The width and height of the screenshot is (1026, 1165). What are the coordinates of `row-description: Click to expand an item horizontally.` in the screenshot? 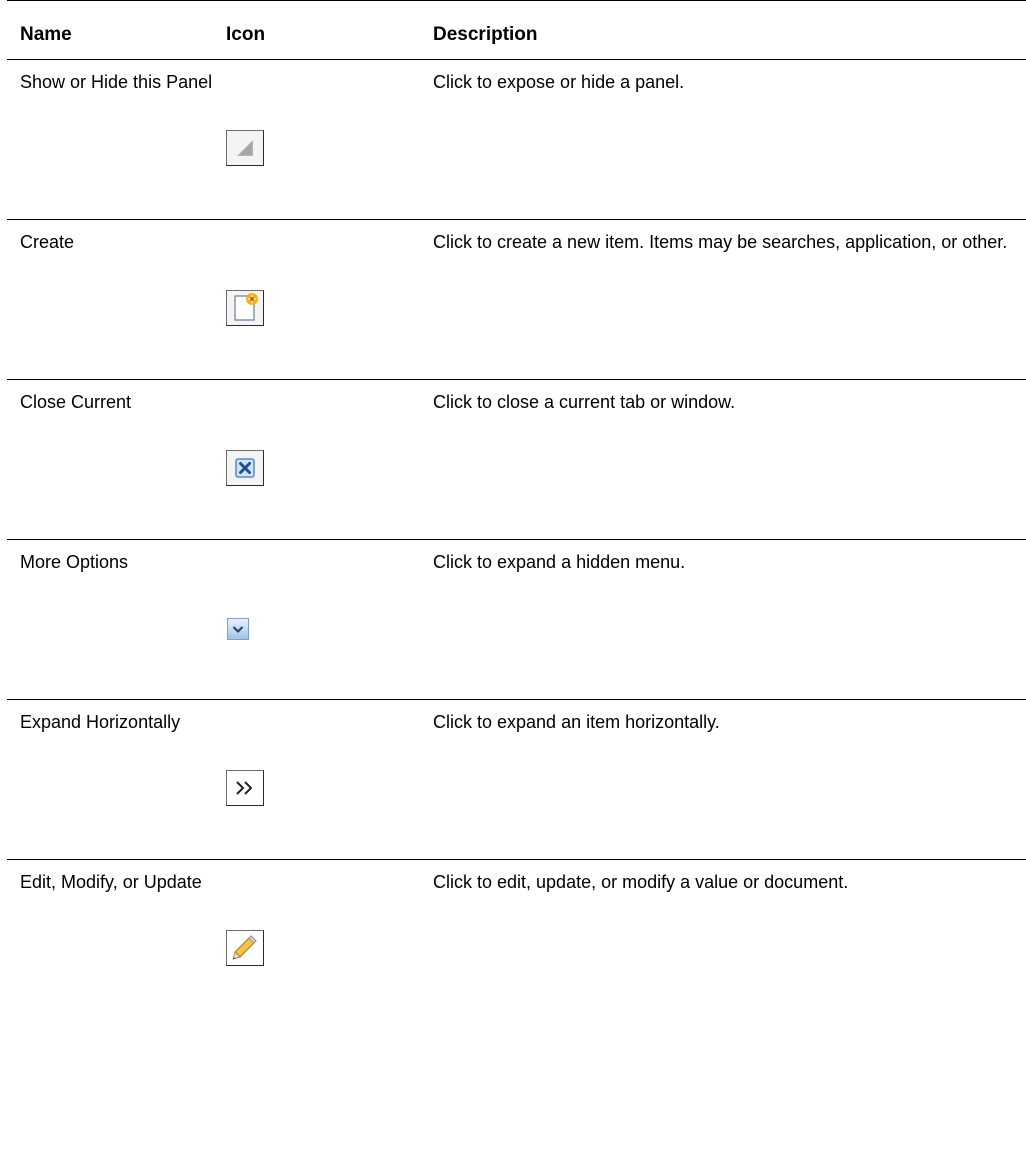 It's located at (723, 779).